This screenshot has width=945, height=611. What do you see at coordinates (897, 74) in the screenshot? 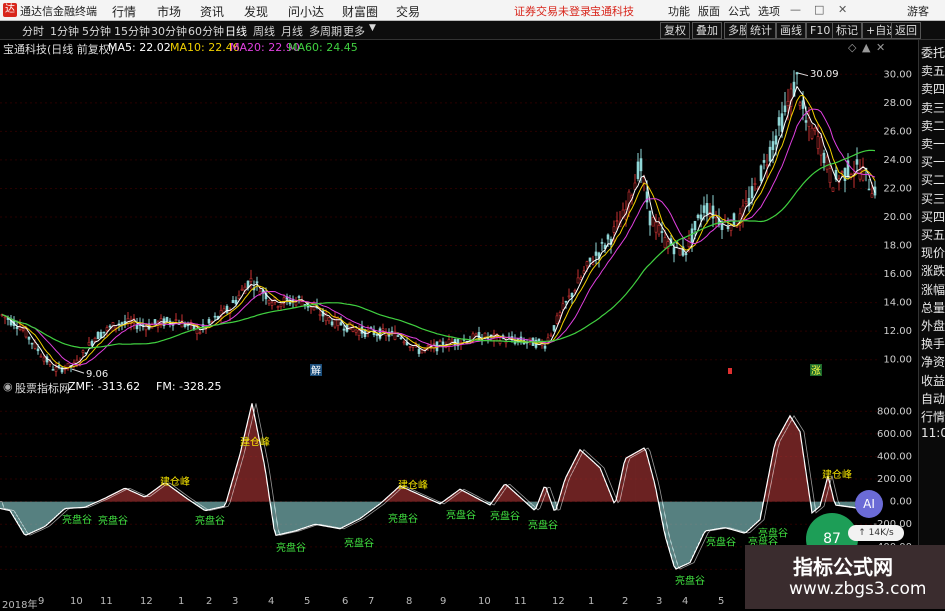
I see `y-tick-label: 30.00` at bounding box center [897, 74].